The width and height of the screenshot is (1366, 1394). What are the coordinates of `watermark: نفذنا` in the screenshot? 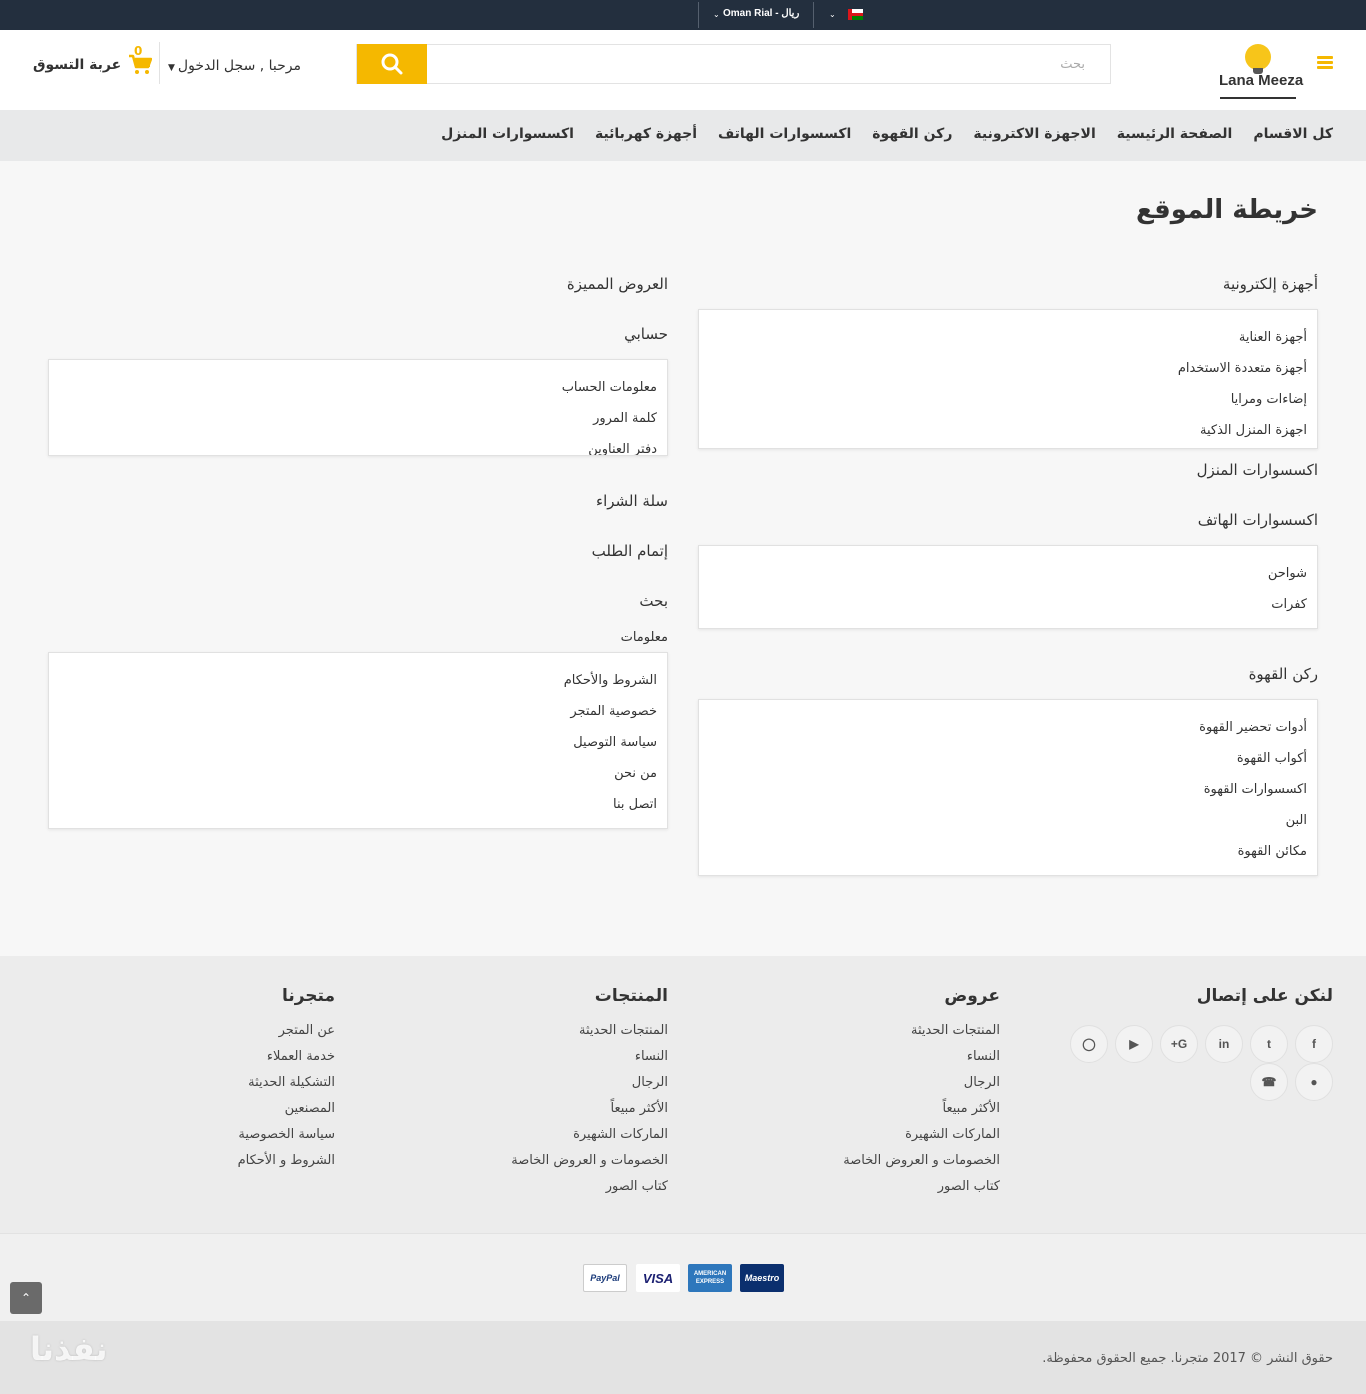 It's located at (69, 1349).